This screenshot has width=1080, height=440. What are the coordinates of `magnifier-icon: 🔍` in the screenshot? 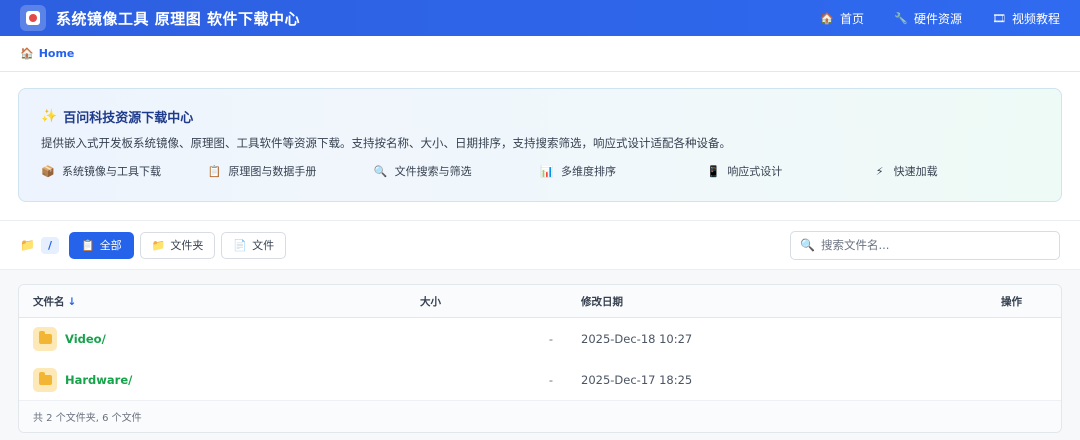 It's located at (380, 171).